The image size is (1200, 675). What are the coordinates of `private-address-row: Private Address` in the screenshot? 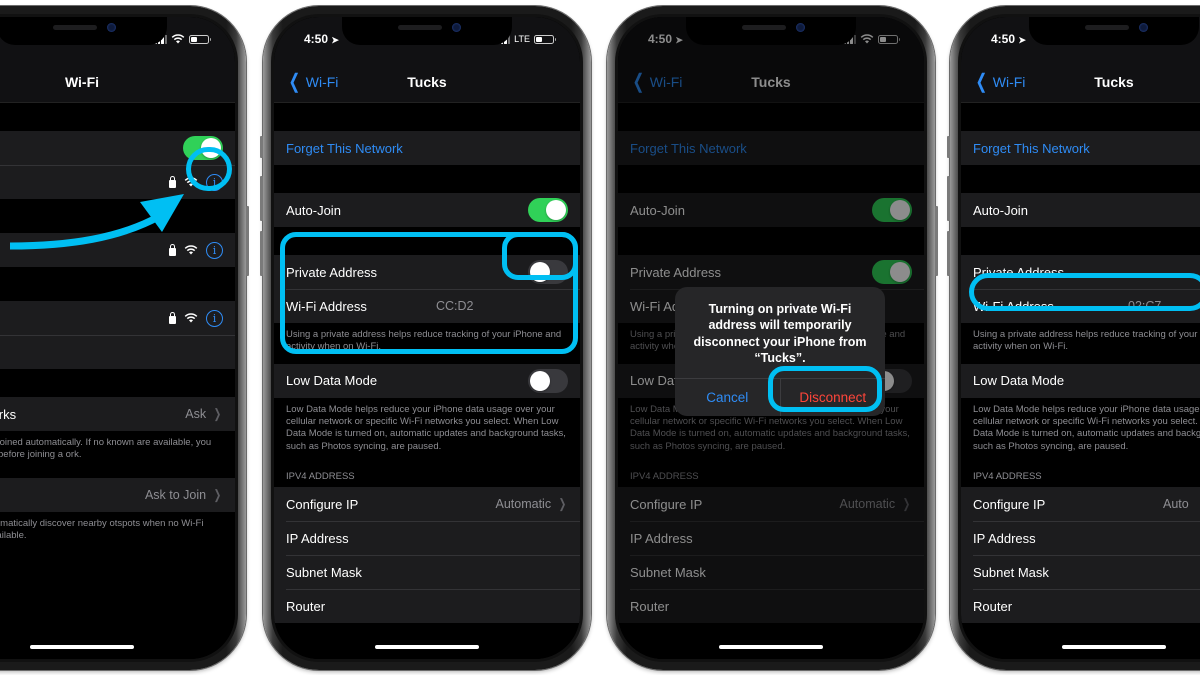 It's located at (427, 272).